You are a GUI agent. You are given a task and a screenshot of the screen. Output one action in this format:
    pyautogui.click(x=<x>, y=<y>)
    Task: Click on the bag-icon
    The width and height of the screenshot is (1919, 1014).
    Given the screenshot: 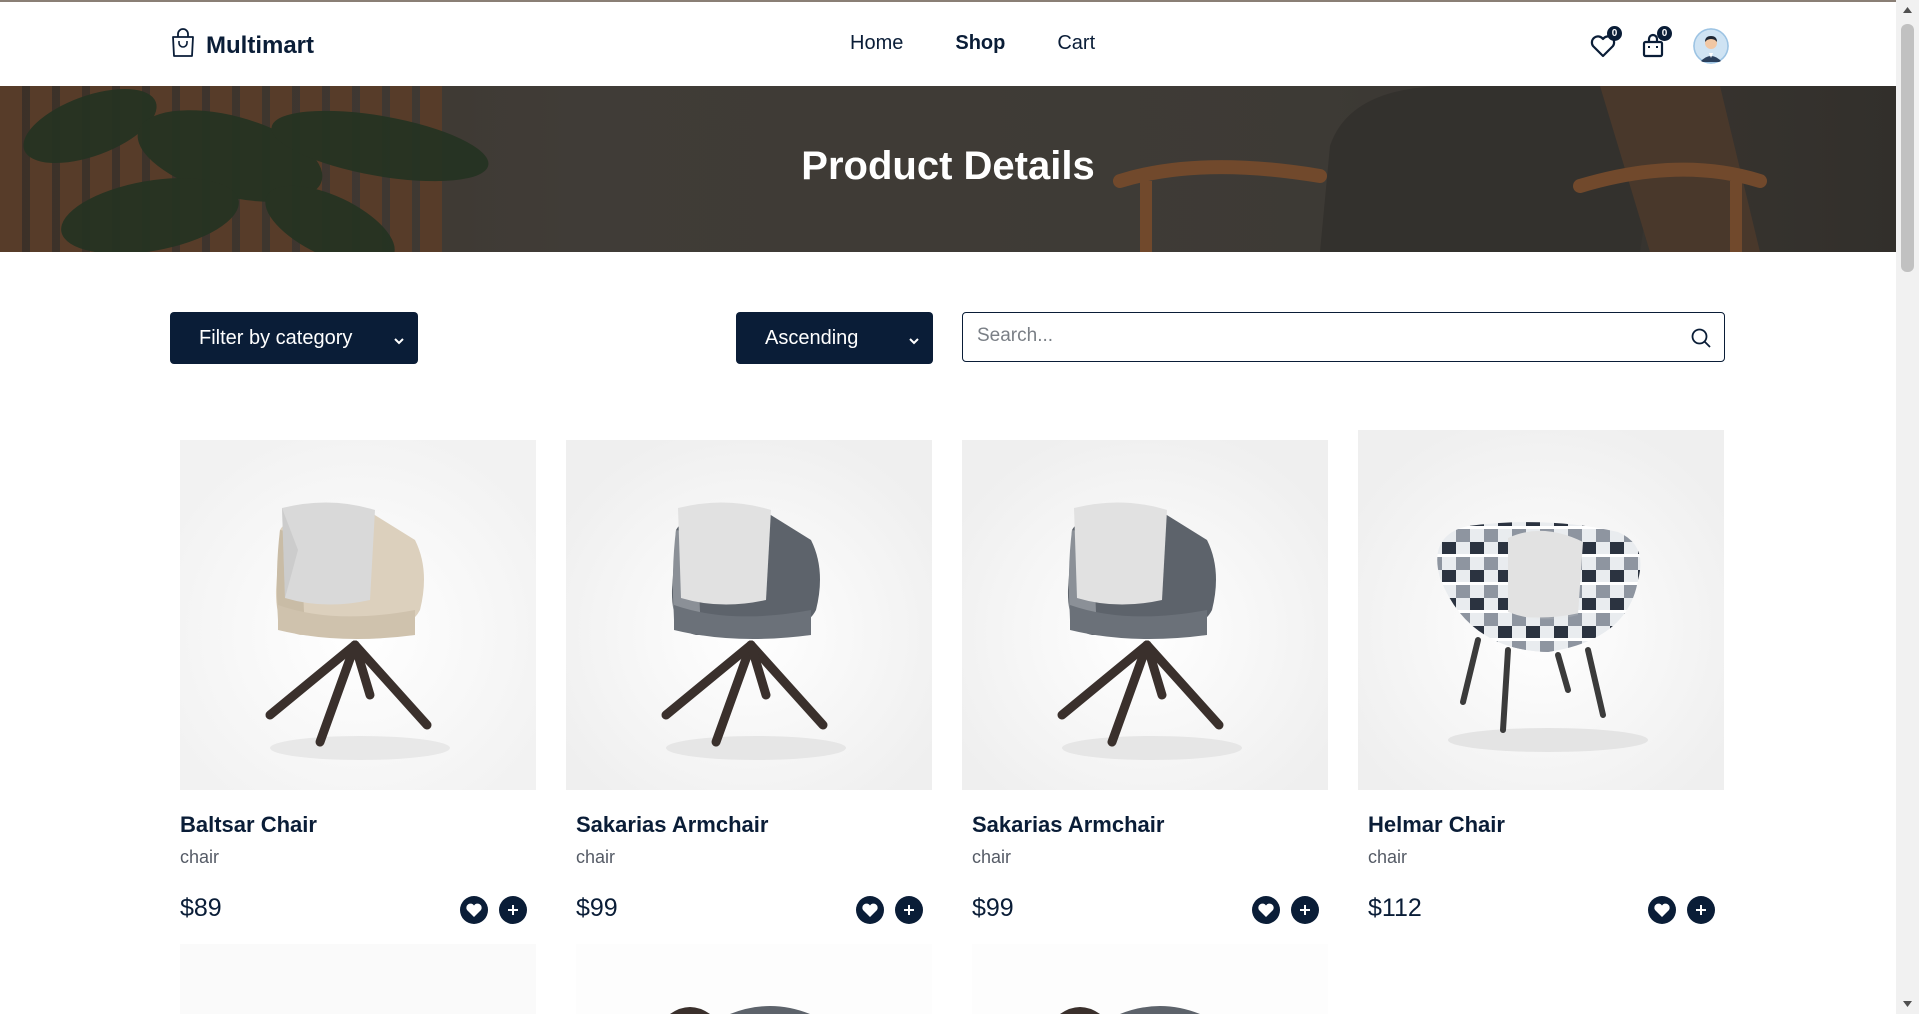 What is the action you would take?
    pyautogui.click(x=1653, y=49)
    